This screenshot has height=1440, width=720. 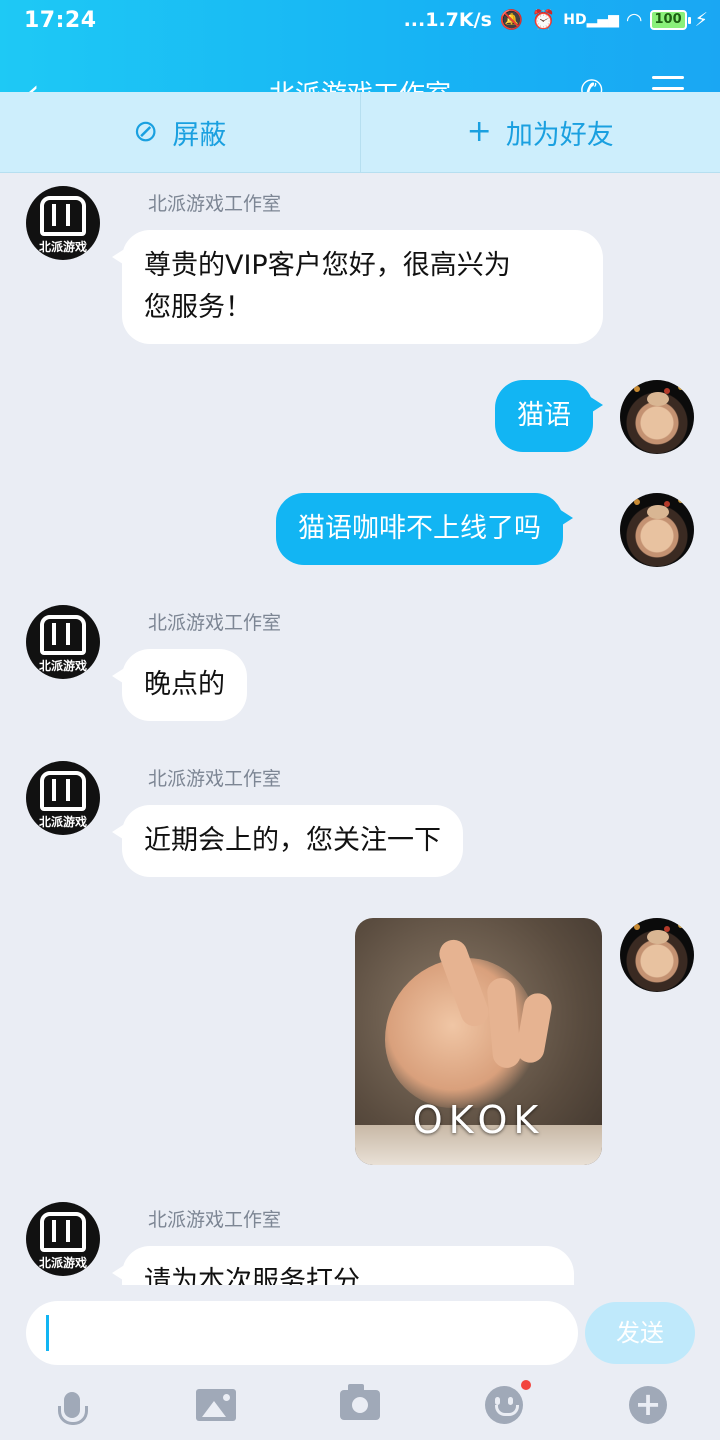 I want to click on block-icon: ⊘, so click(x=146, y=131).